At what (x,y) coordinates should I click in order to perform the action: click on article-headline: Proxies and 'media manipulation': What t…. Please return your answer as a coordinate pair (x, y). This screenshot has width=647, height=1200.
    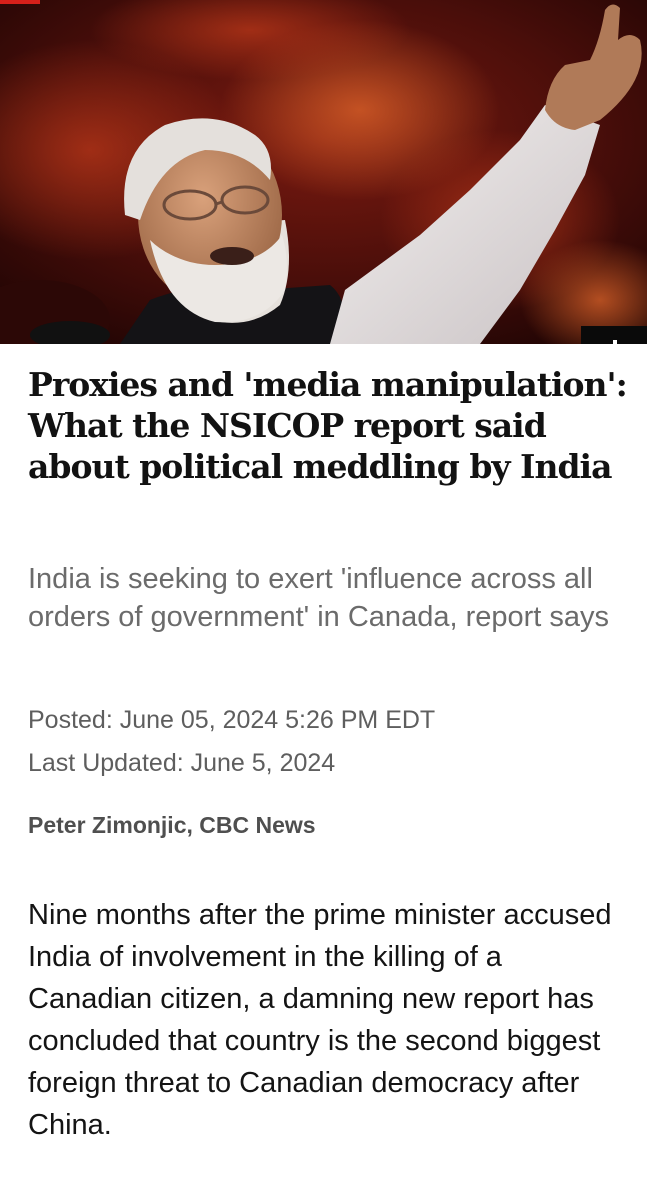
    Looking at the image, I should click on (328, 425).